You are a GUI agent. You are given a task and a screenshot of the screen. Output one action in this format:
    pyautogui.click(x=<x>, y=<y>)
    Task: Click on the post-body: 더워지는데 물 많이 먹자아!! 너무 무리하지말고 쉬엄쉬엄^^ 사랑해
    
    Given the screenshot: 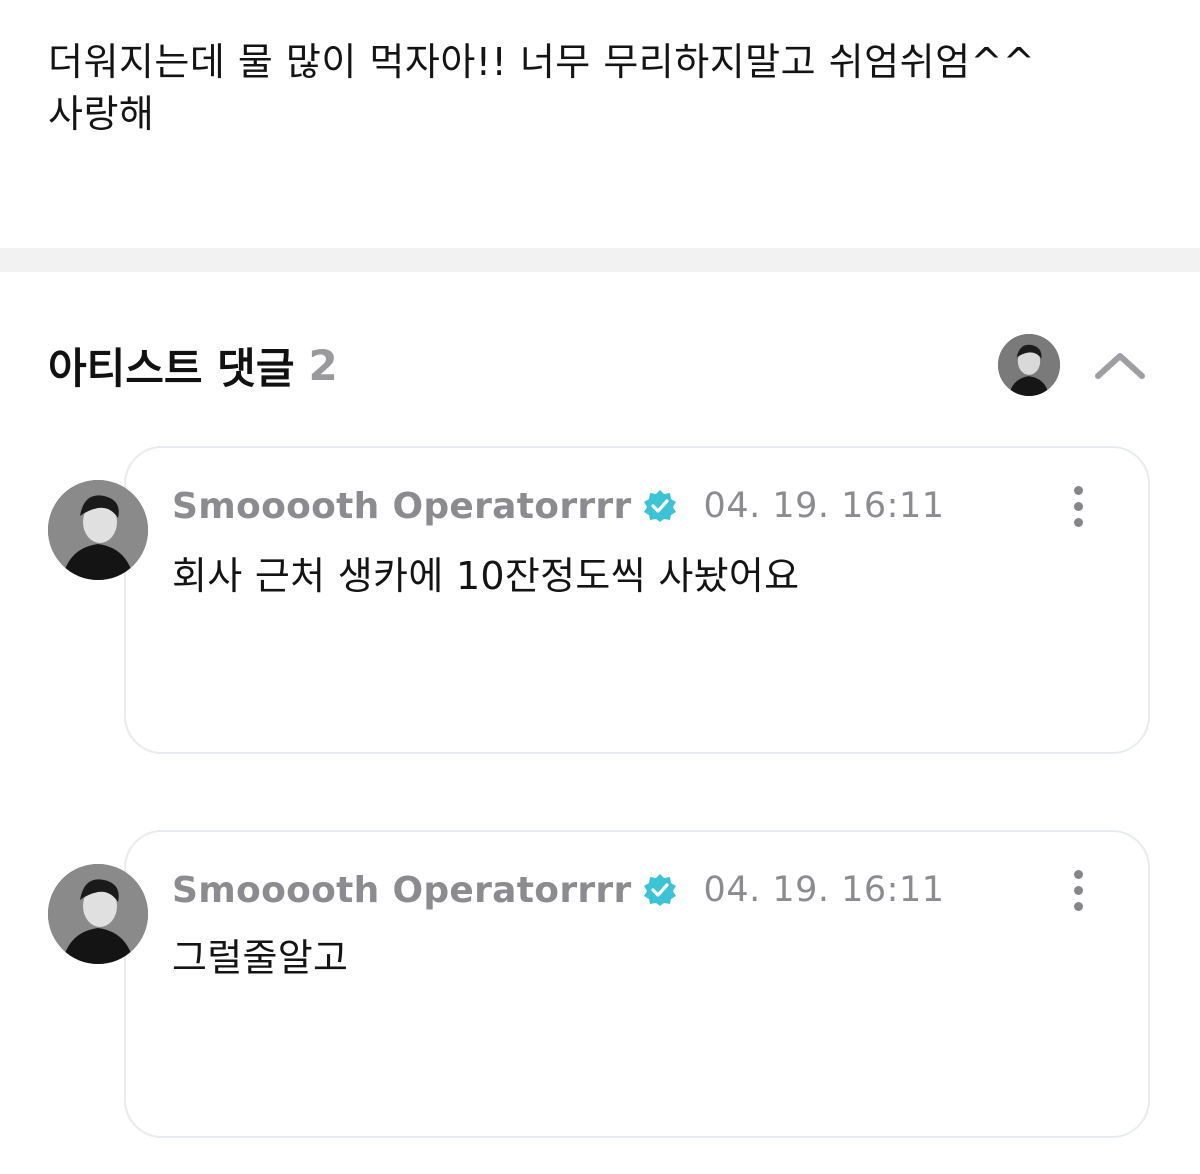 What is the action you would take?
    pyautogui.click(x=542, y=88)
    